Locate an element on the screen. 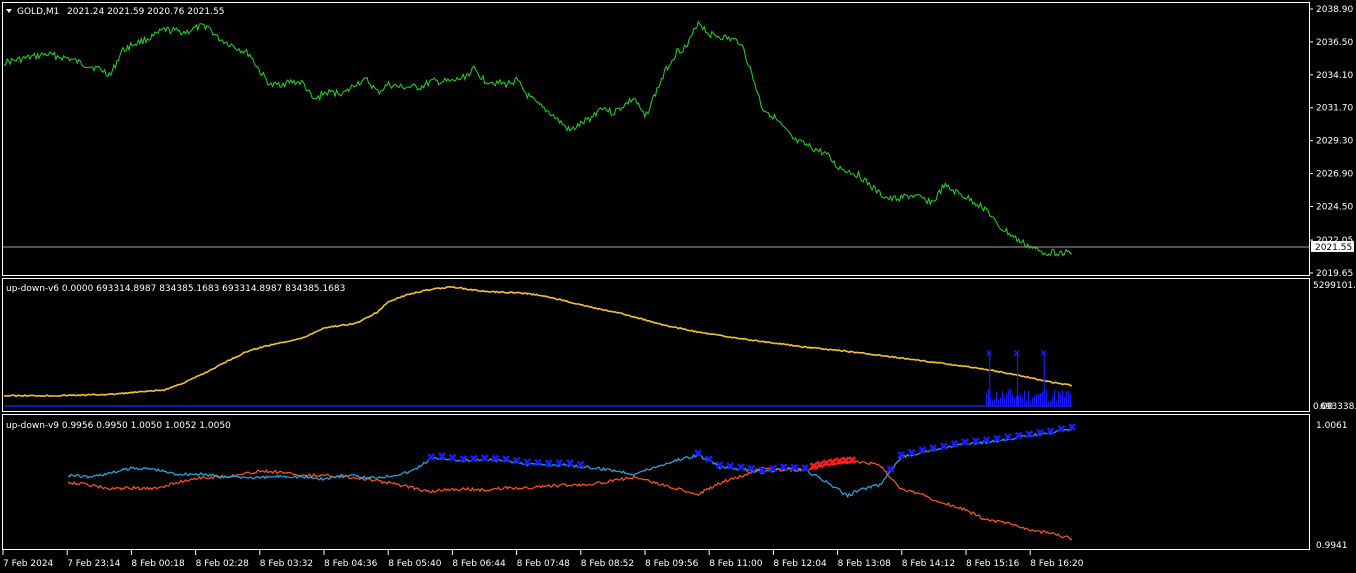 Image resolution: width=1356 pixels, height=573 pixels. time-tick-label: 8 Feb 13:08 is located at coordinates (865, 564).